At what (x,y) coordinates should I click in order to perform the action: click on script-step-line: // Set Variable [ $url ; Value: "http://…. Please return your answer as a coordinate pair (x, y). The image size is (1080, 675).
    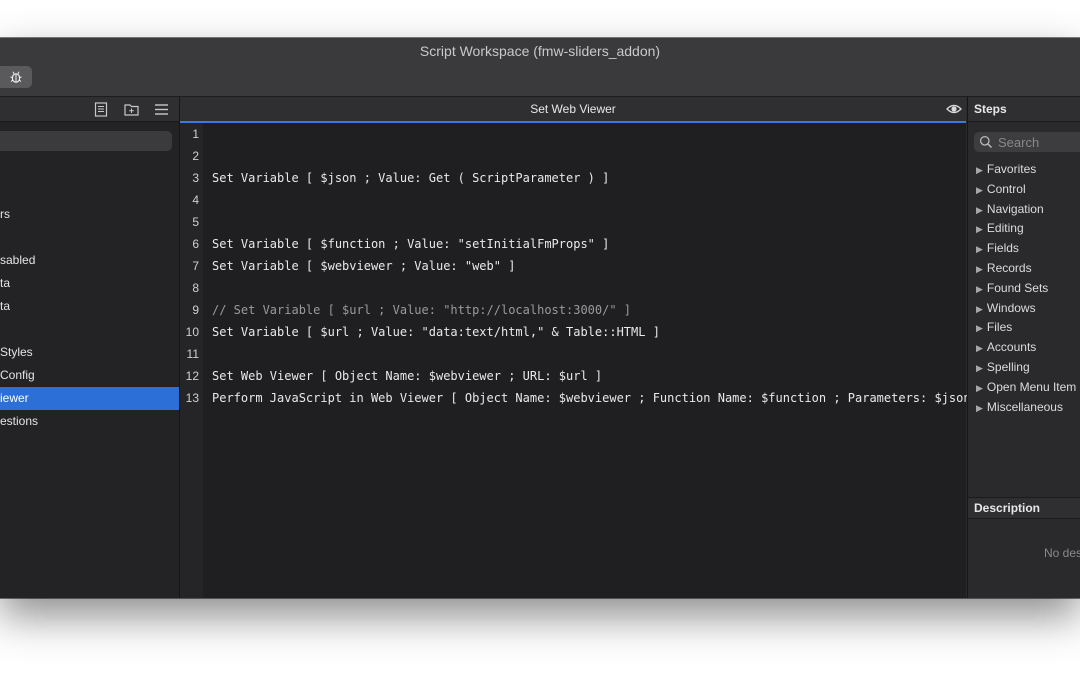
    Looking at the image, I should click on (589, 310).